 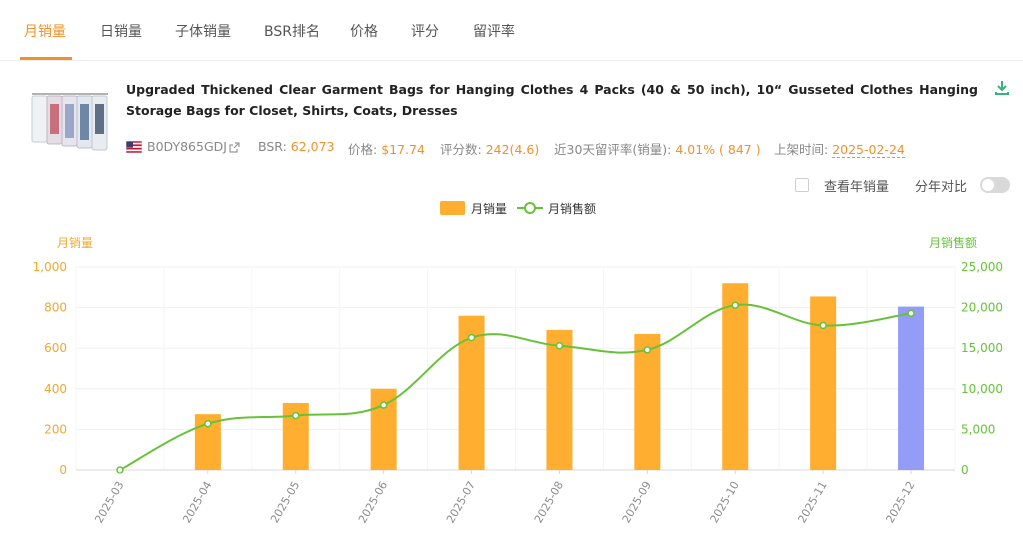 I want to click on launch-date-value: 2025-02-24, so click(x=868, y=150).